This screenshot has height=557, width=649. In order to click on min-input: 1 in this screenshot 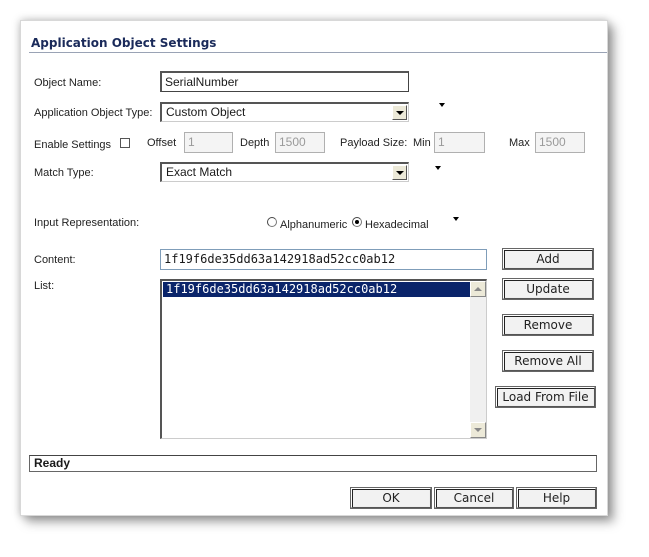, I will do `click(459, 142)`.